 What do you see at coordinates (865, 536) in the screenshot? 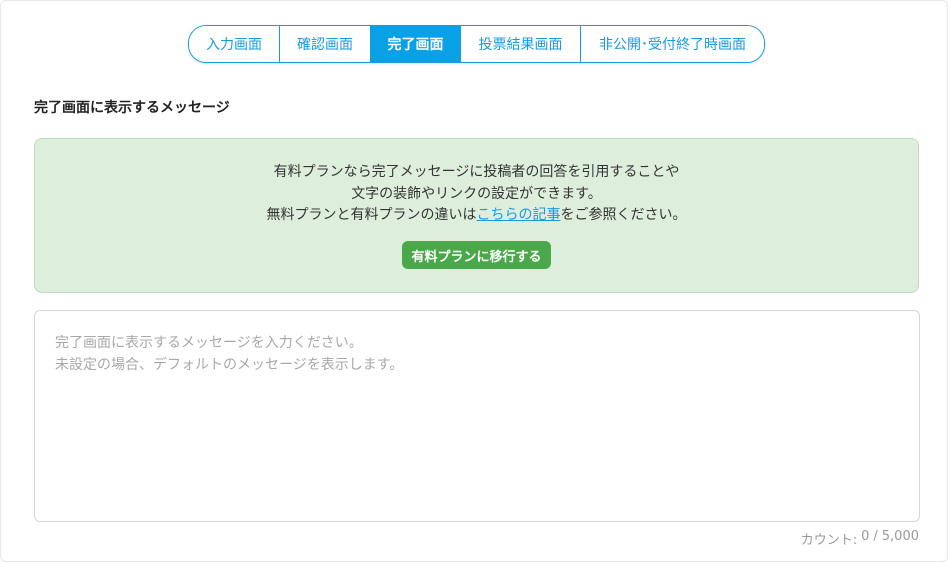
I see `counter-current: 0` at bounding box center [865, 536].